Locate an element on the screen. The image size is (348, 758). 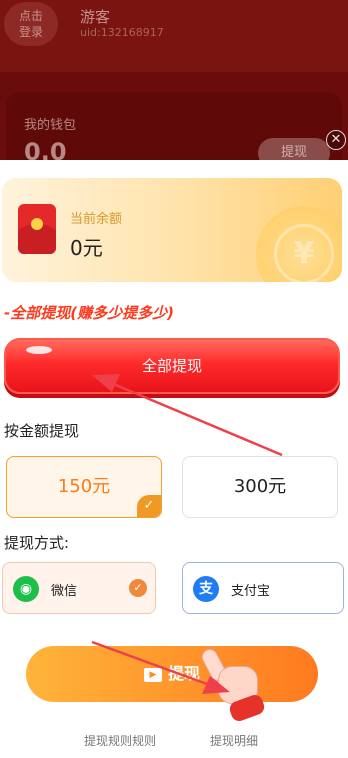
withdraw-rules-link: 提现规则规则 is located at coordinates (120, 740).